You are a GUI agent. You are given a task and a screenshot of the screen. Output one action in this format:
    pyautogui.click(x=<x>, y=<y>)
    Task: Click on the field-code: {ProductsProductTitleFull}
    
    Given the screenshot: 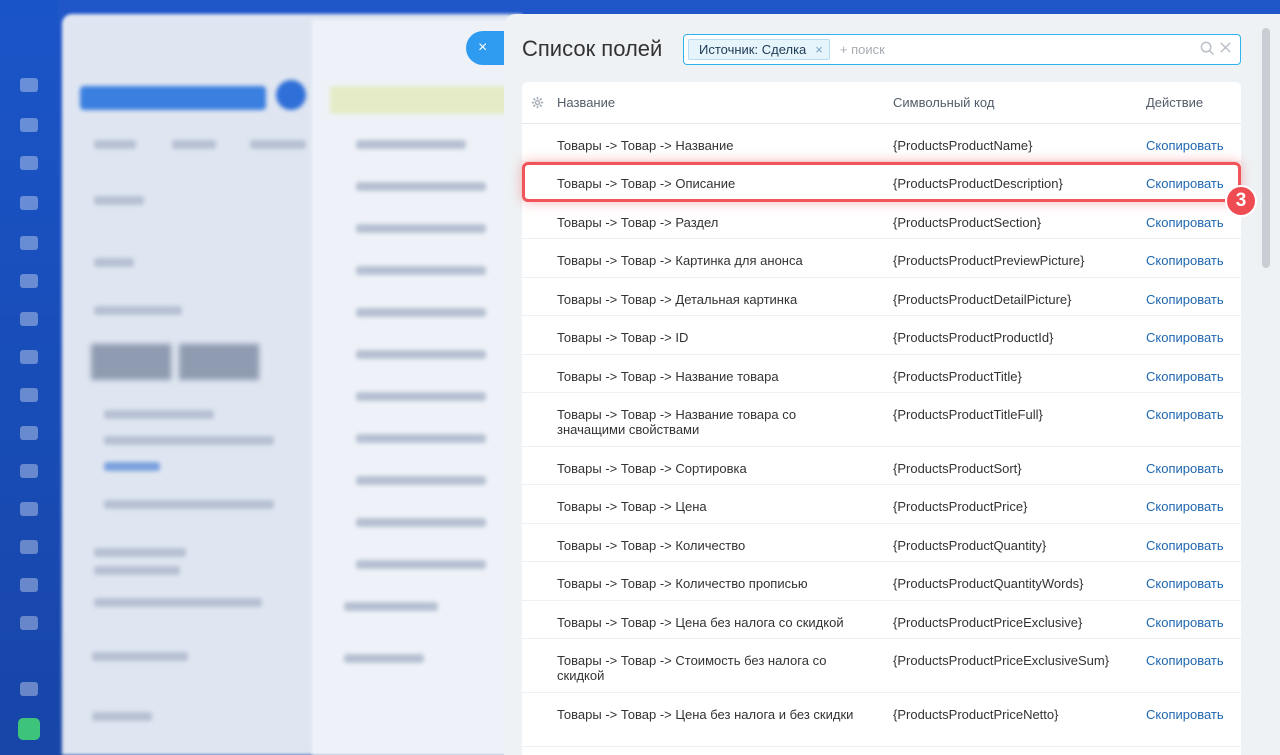 What is the action you would take?
    pyautogui.click(x=968, y=414)
    